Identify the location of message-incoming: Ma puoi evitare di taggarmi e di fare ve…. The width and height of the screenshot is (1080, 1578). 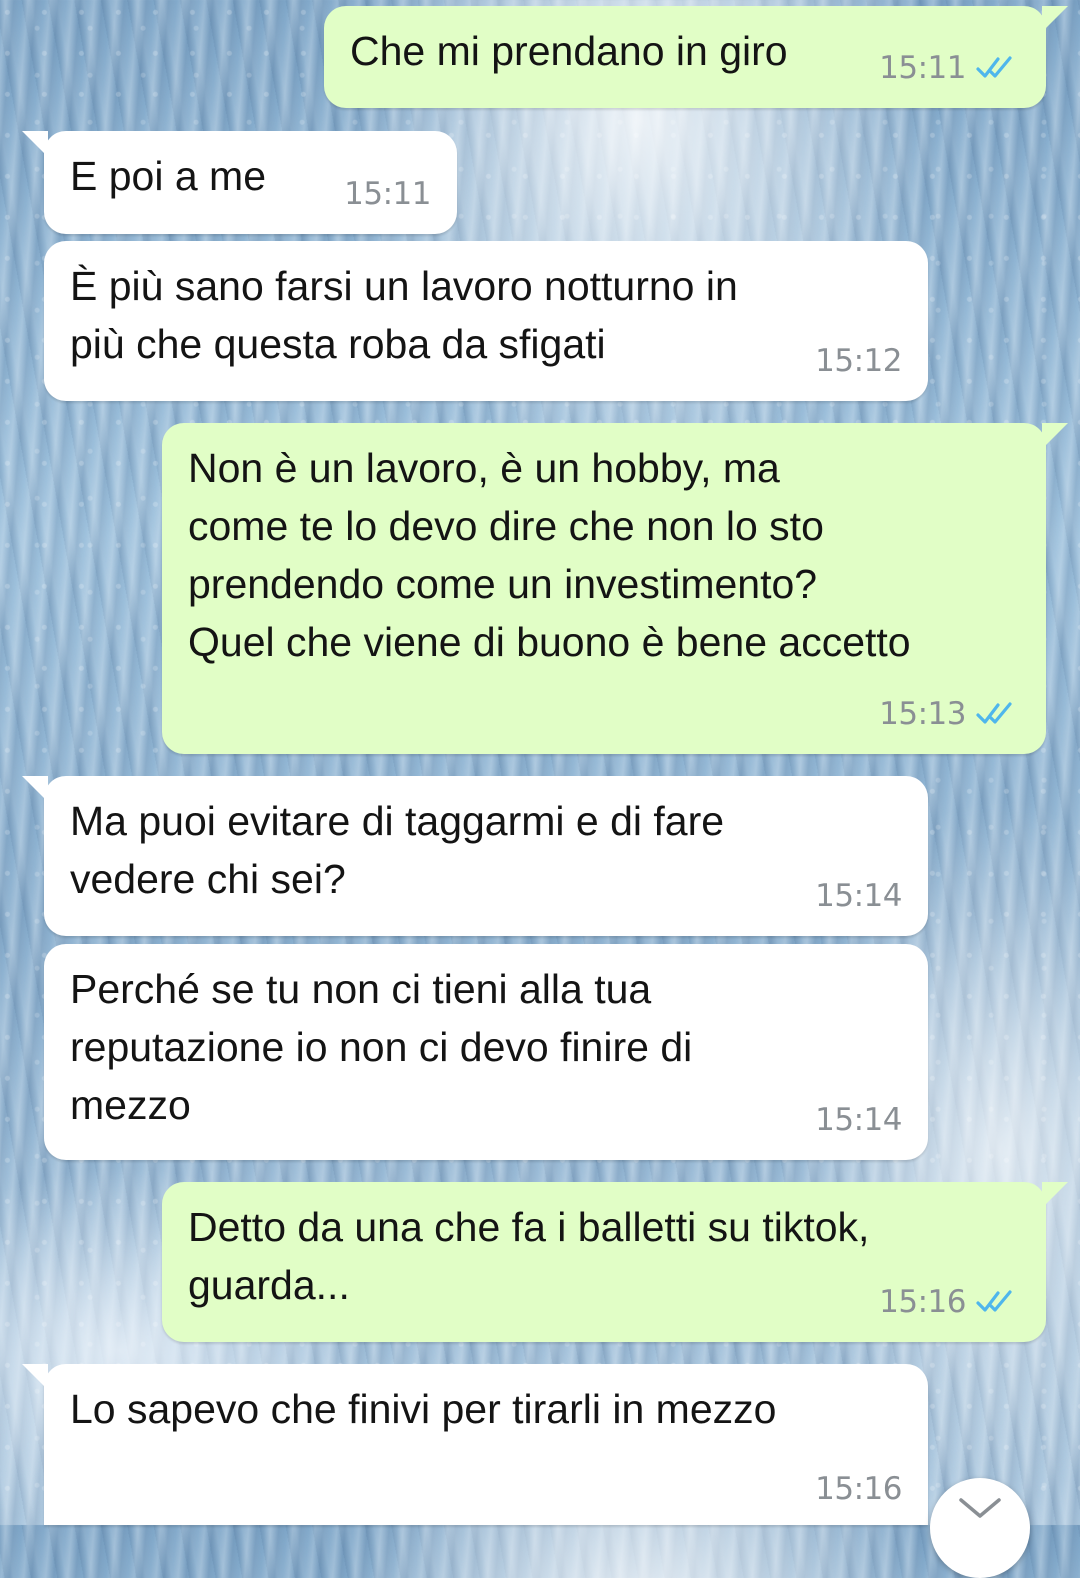
(475, 856).